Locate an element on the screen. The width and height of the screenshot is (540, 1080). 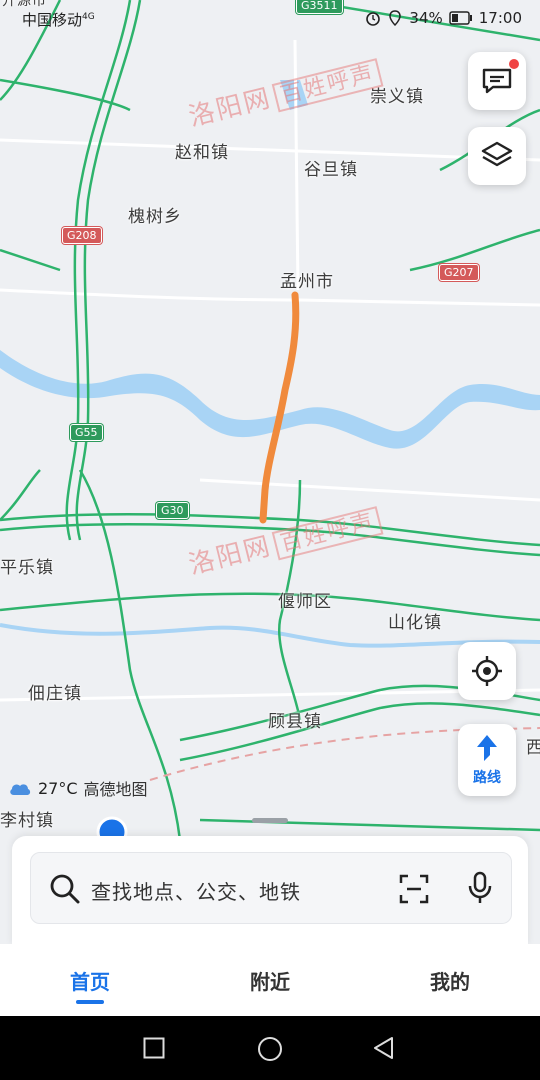
messages-button is located at coordinates (497, 81).